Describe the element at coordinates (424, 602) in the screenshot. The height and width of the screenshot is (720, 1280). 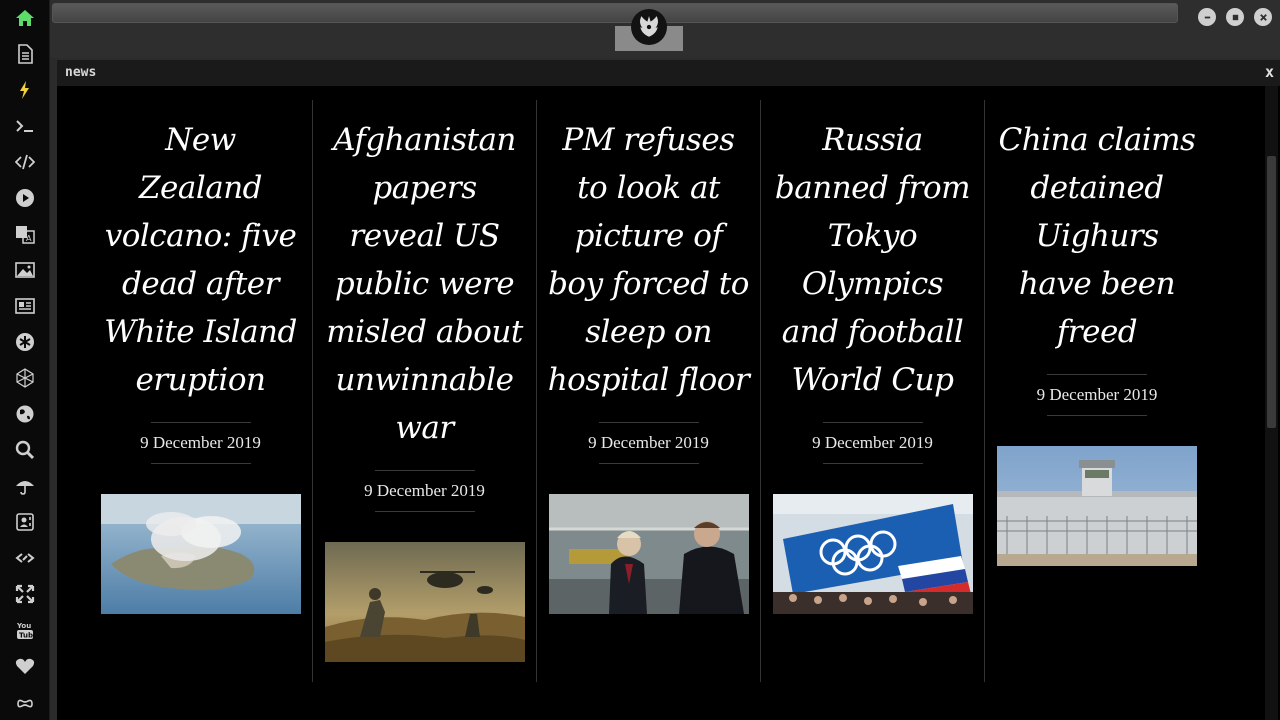
I see `article-image-soldiers` at that location.